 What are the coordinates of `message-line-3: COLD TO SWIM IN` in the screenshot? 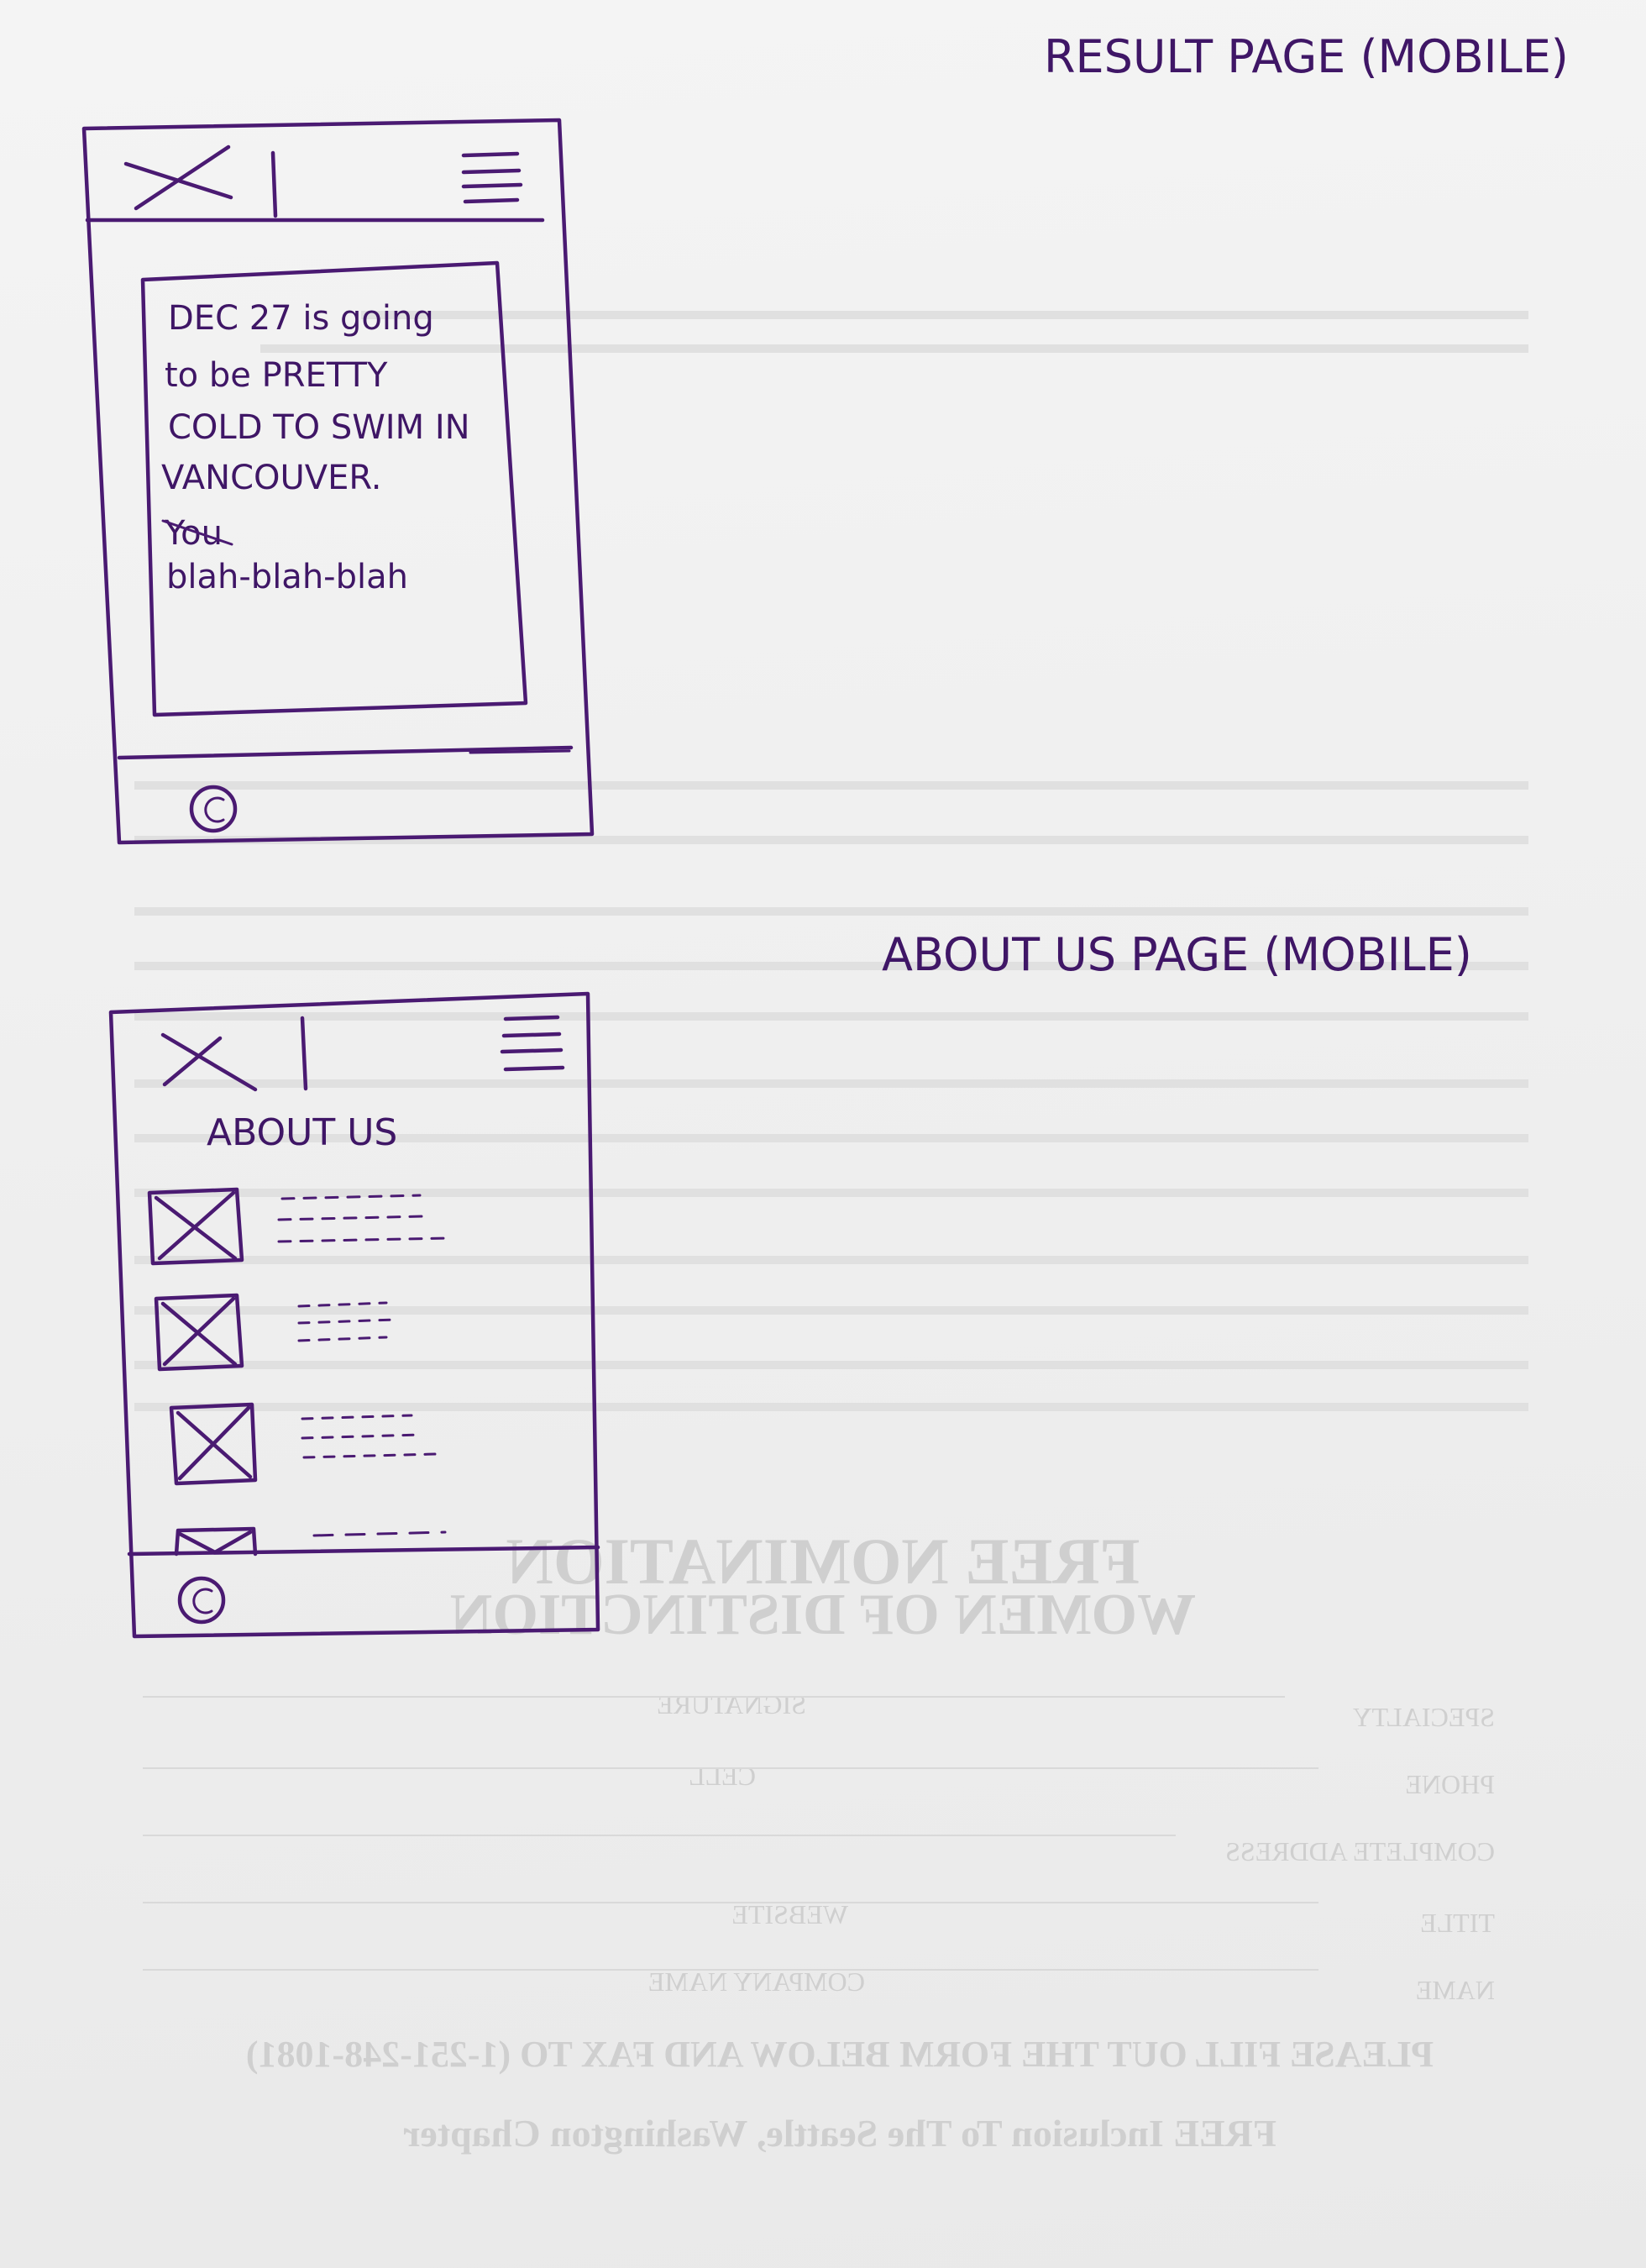 It's located at (319, 427).